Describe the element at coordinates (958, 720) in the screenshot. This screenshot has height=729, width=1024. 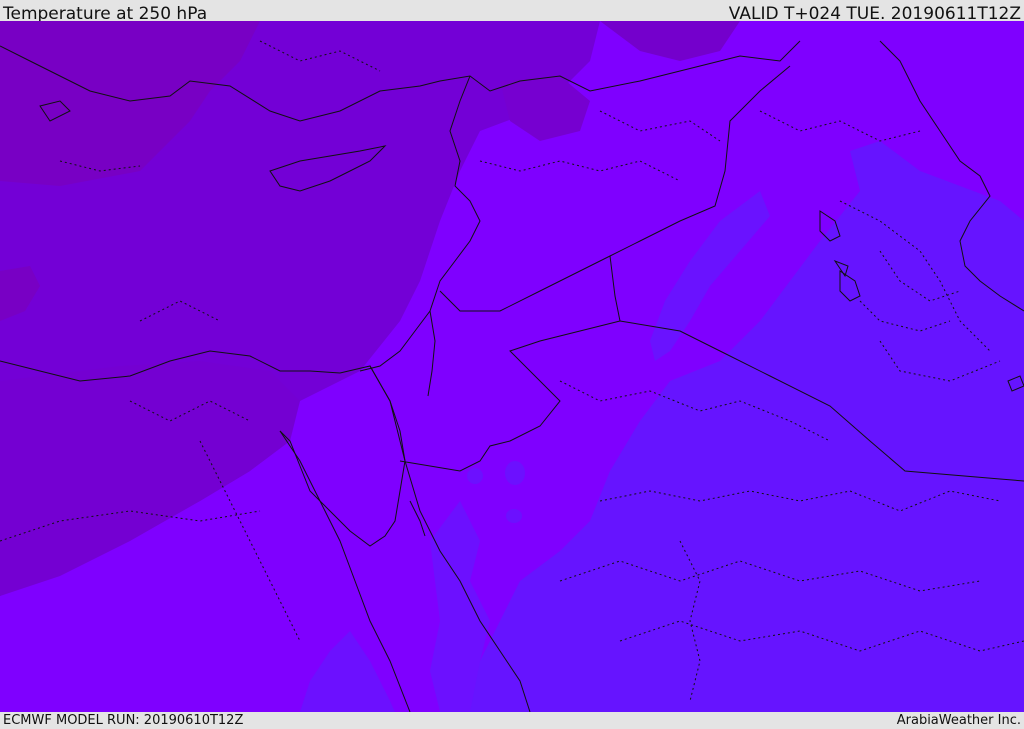
I see `credit-label: ArabiaWeather Inc.` at that location.